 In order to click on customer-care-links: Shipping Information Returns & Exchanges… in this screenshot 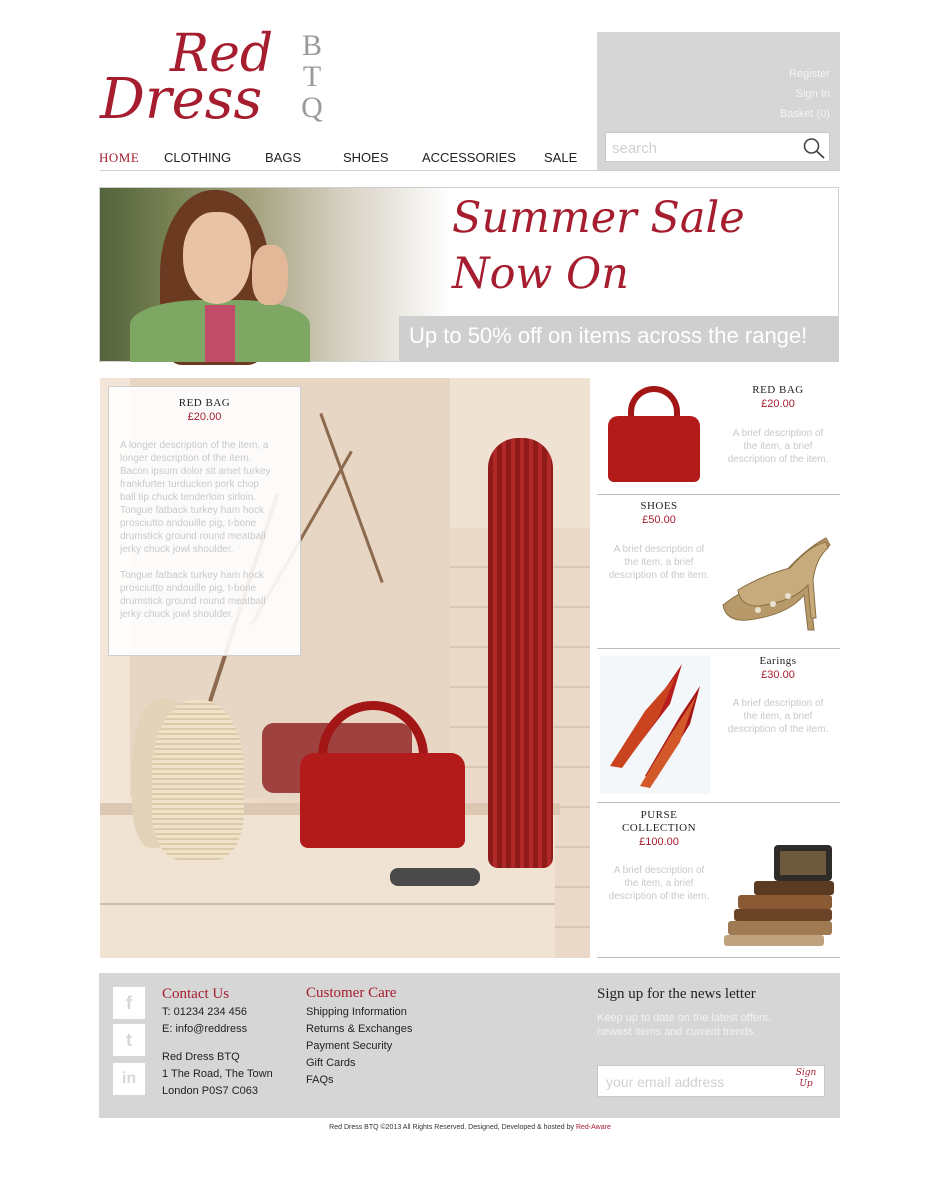, I will do `click(359, 1046)`.